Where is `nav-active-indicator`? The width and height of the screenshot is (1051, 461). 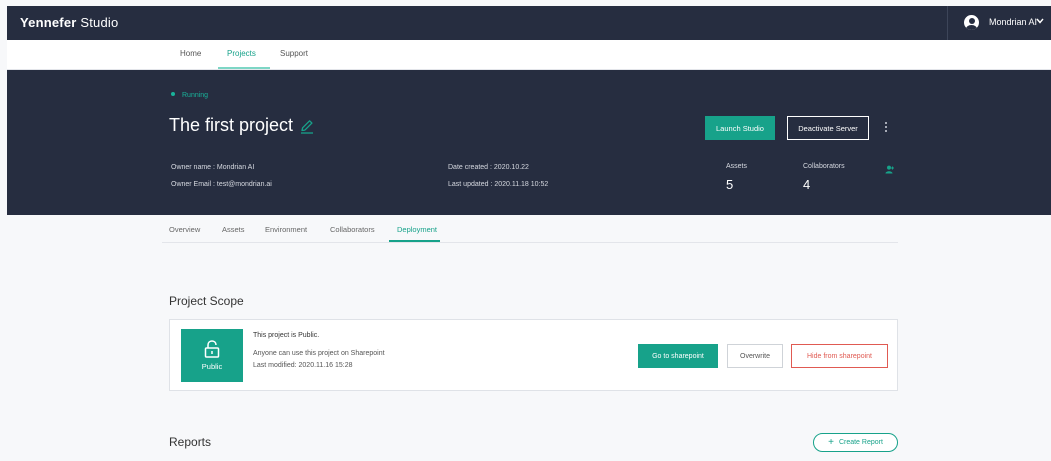 nav-active-indicator is located at coordinates (244, 68).